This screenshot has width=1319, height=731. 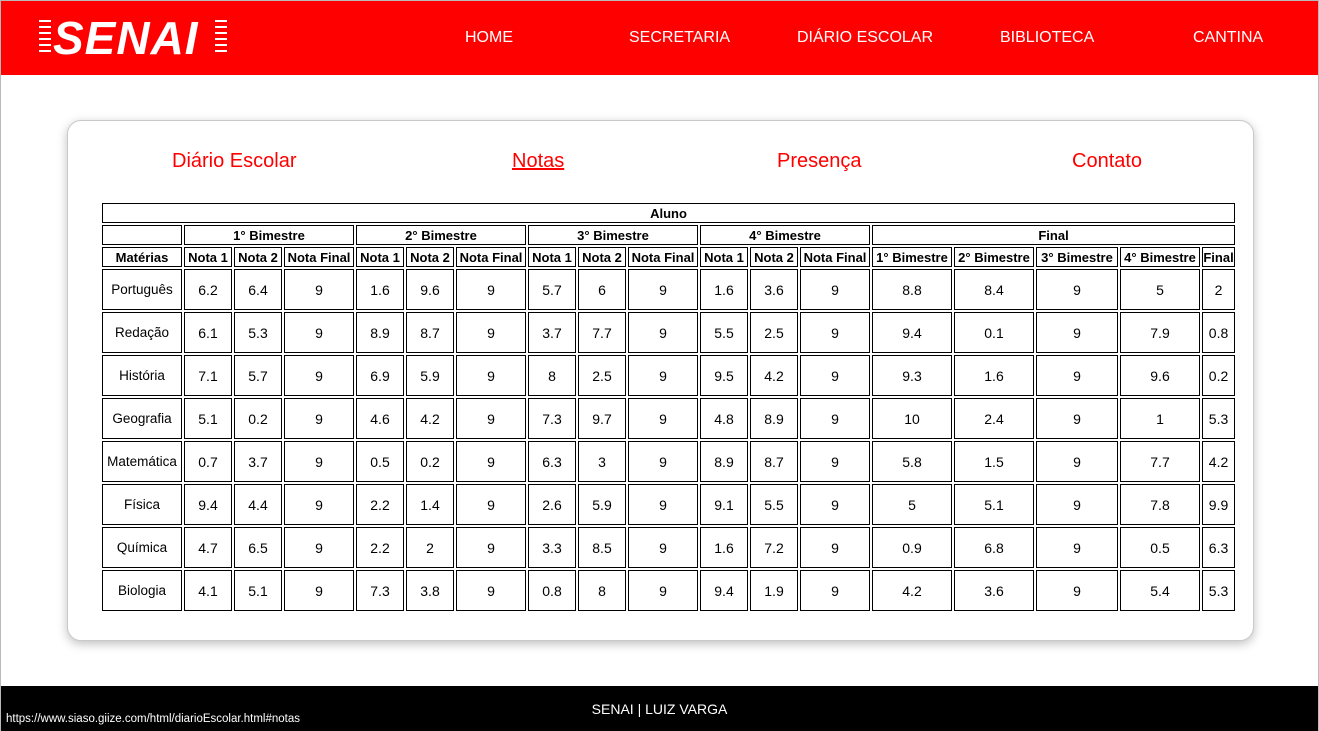 I want to click on grade-cell: 2, so click(x=430, y=547).